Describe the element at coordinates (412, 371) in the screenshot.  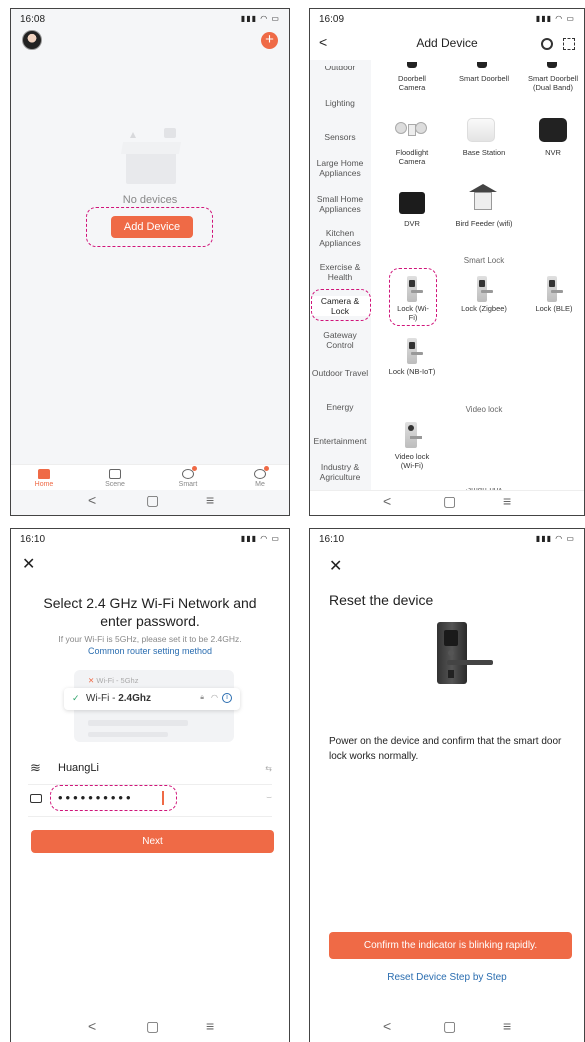
I see `device-item: Lock (NB-IoT)` at that location.